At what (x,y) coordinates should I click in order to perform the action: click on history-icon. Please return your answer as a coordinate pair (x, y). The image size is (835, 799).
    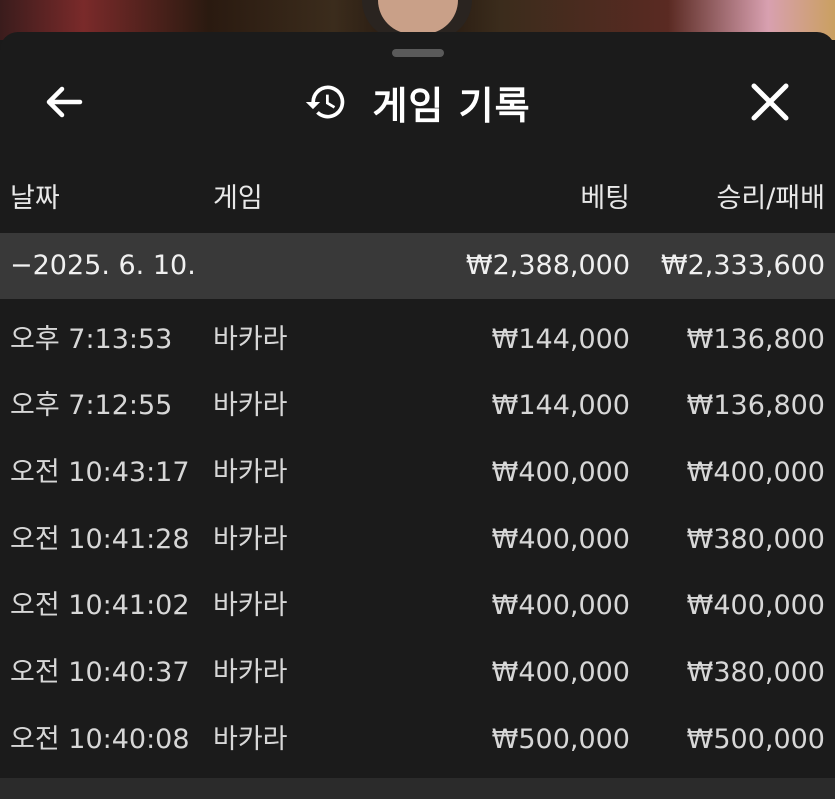
    Looking at the image, I should click on (325, 102).